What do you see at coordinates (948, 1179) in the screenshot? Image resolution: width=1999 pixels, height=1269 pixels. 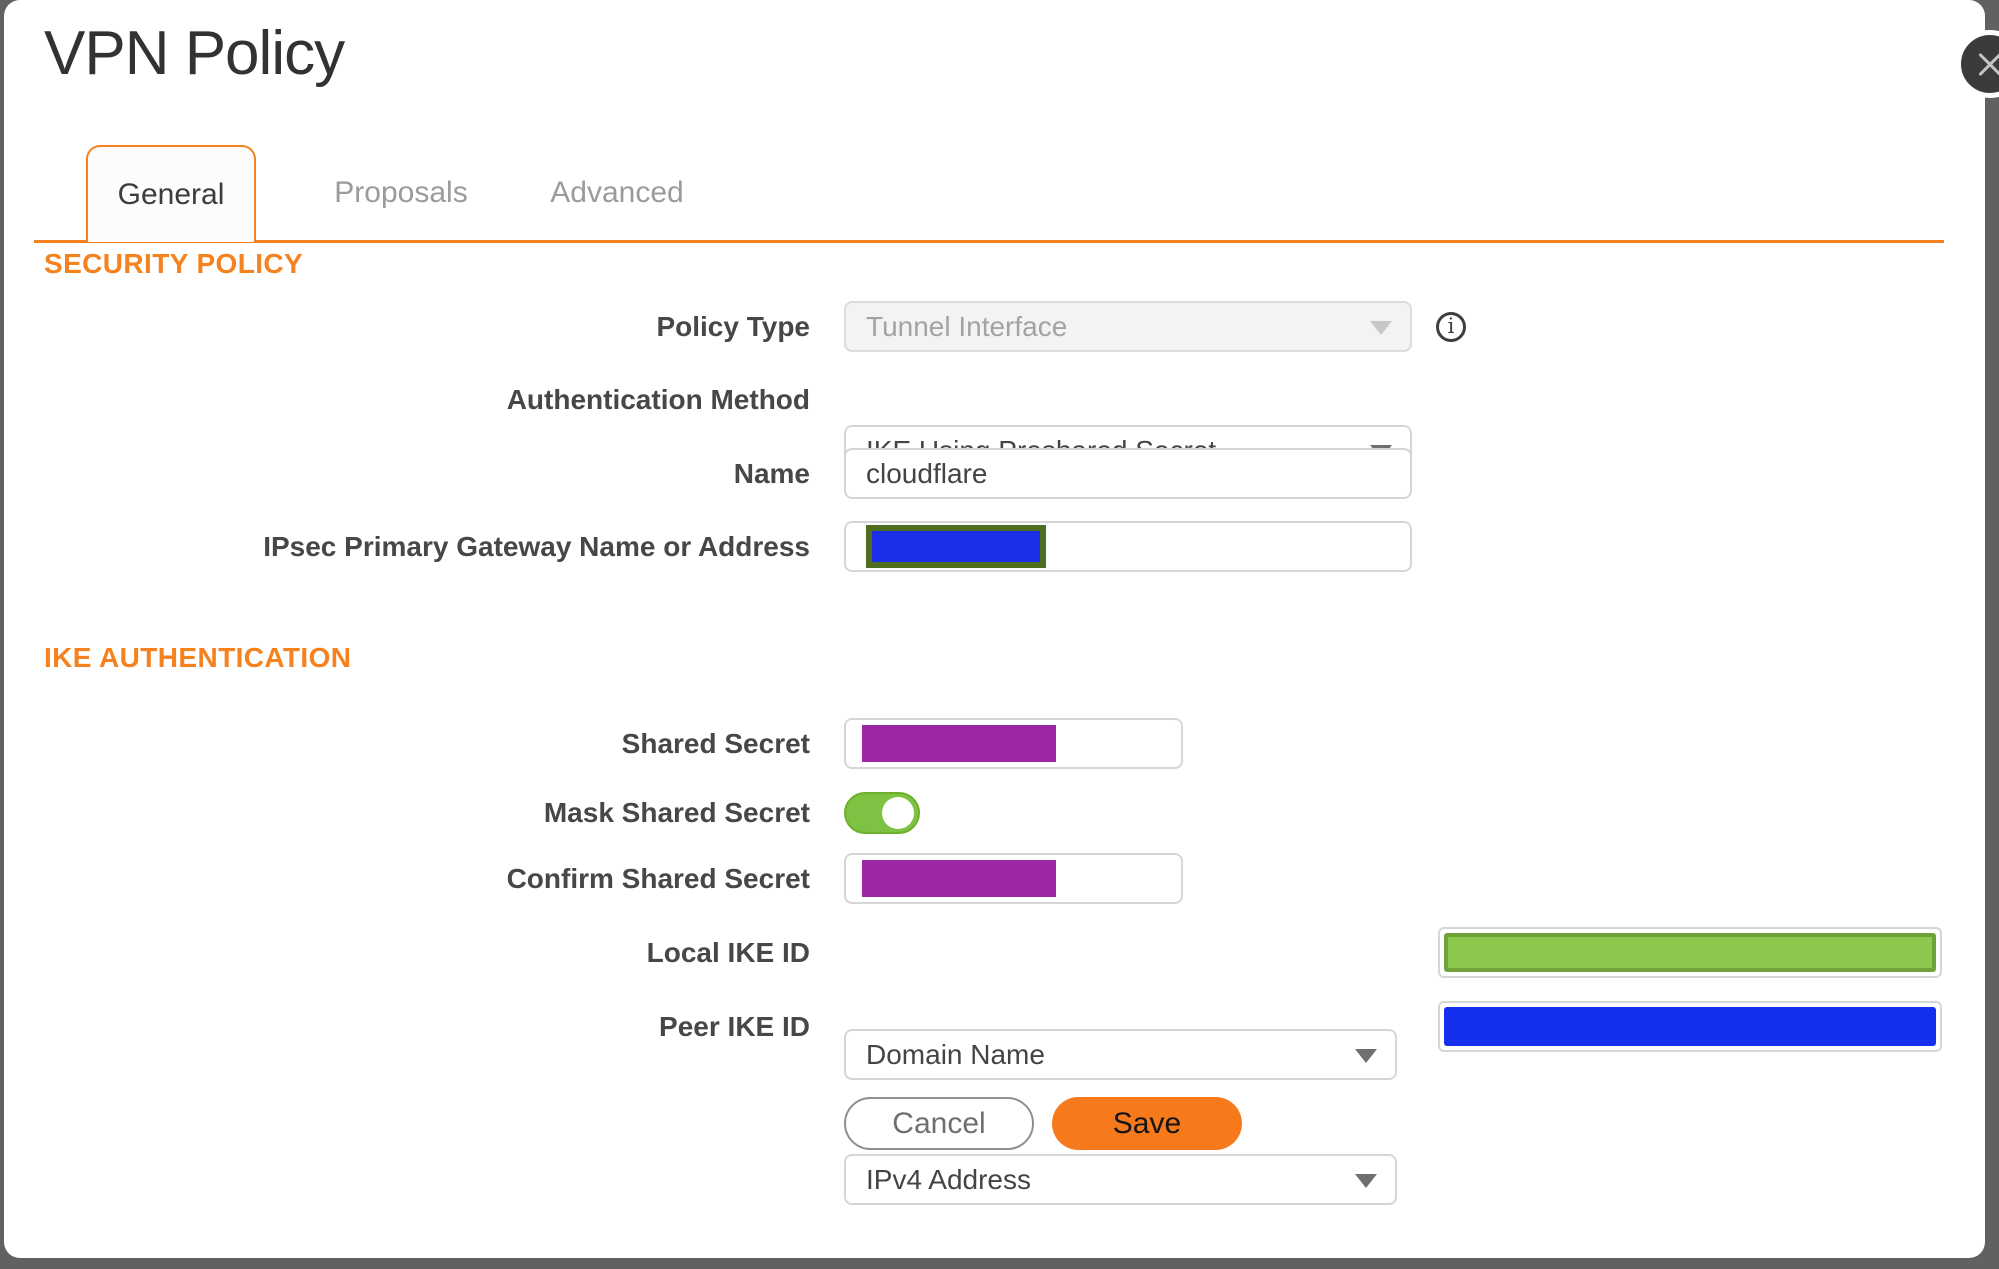 I see `peer-ike-id-value: IPv4 Address` at bounding box center [948, 1179].